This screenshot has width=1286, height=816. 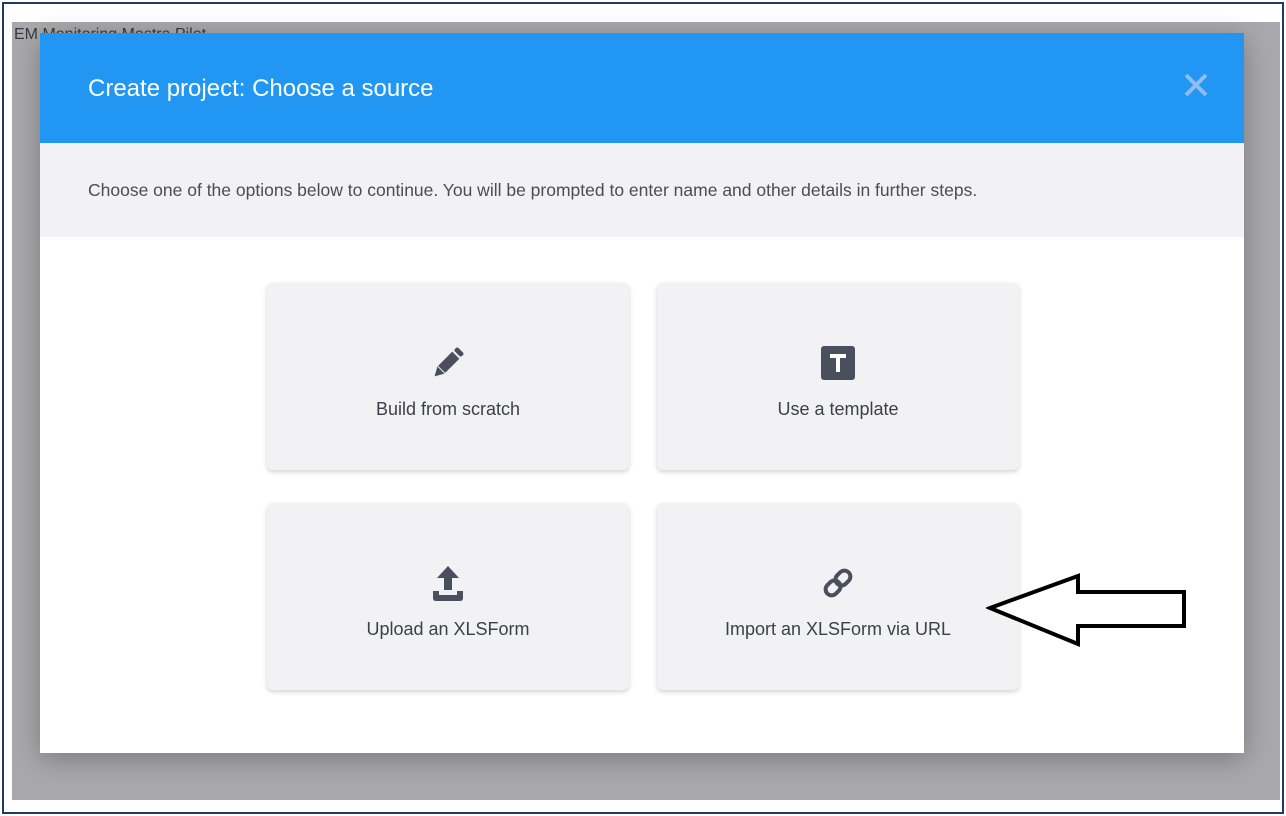 I want to click on close-icon, so click(x=1196, y=85).